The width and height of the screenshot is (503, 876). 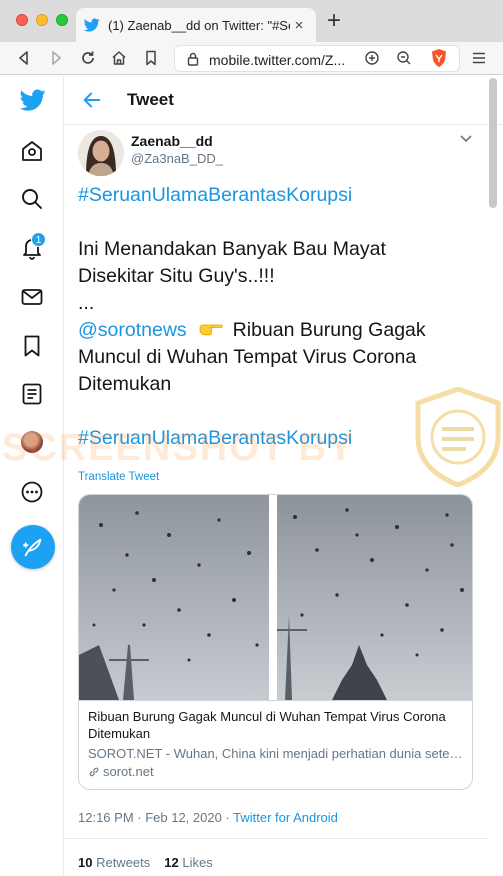 I want to click on maximize-window-button, so click(x=62, y=20).